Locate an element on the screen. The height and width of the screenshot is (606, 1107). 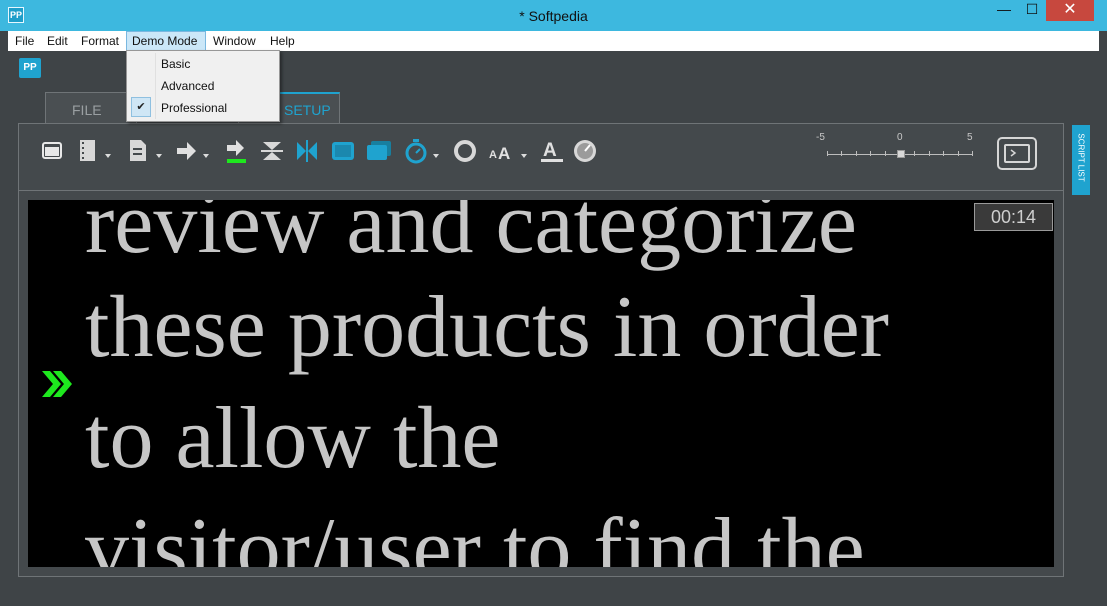
font-size-dropdown-icon is located at coordinates (524, 156).